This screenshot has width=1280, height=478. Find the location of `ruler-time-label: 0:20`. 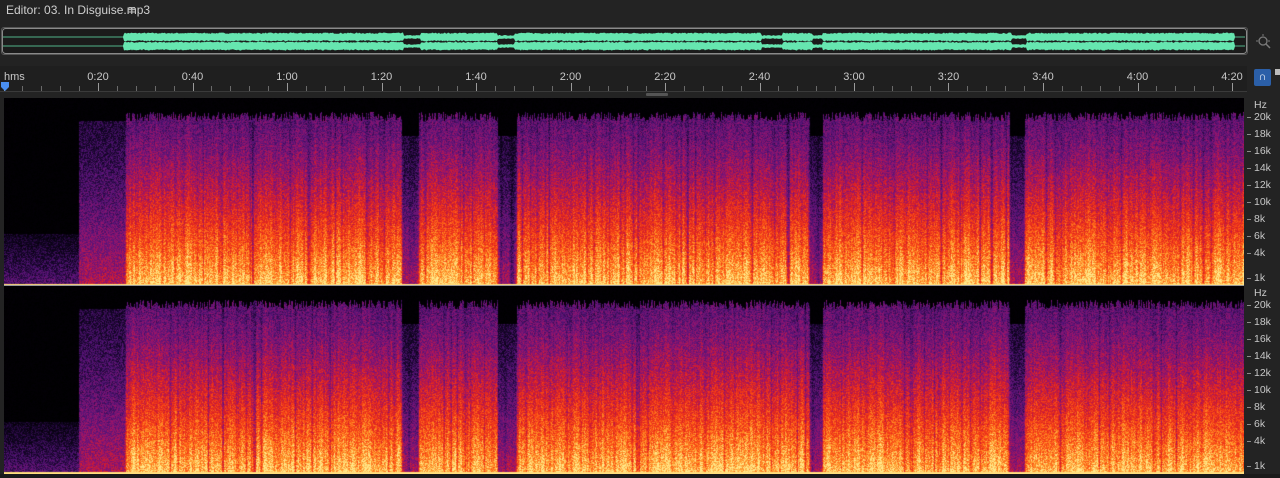

ruler-time-label: 0:20 is located at coordinates (98, 77).